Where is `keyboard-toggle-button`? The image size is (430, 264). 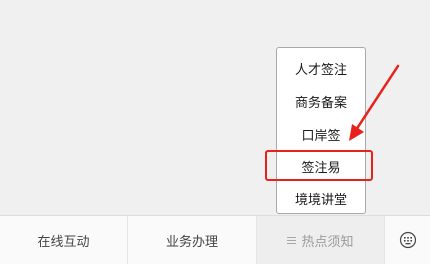
keyboard-toggle-button is located at coordinates (407, 240).